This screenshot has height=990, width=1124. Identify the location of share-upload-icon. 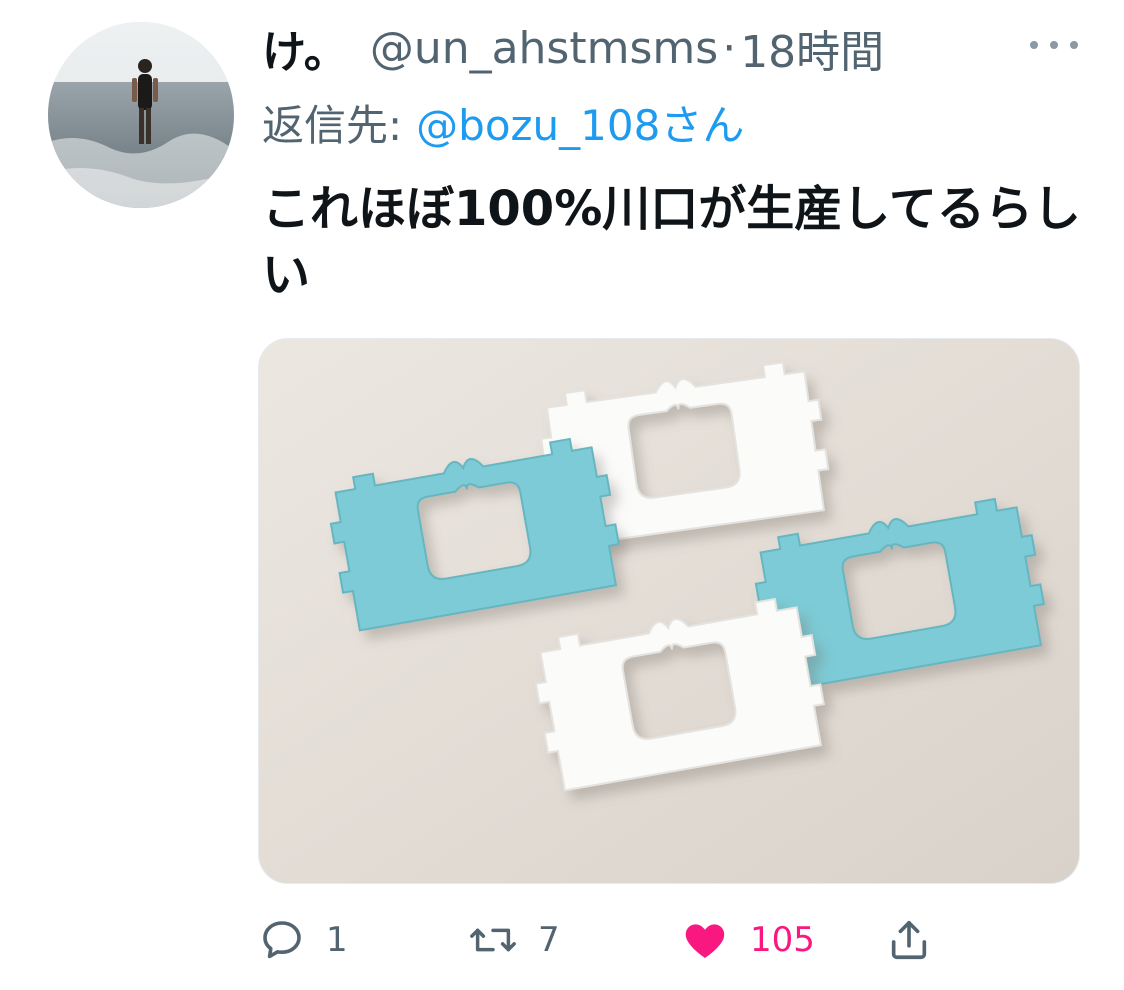
(909, 940).